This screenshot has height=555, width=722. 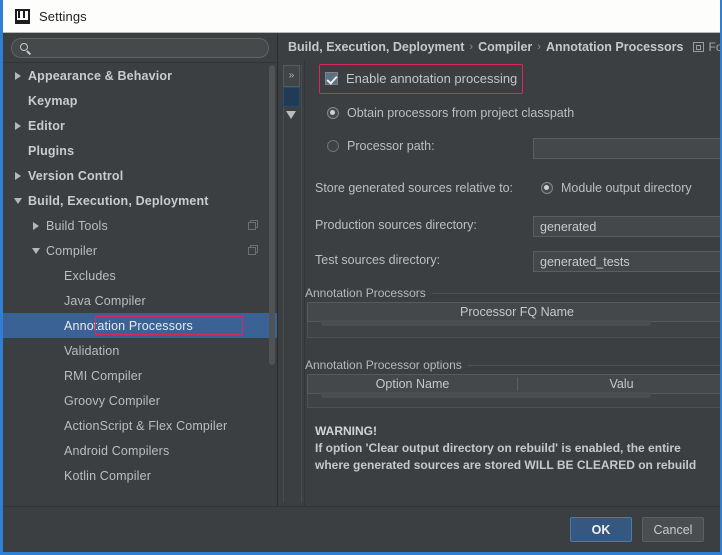 What do you see at coordinates (117, 450) in the screenshot?
I see `sidebar-item-label: Android Compilers` at bounding box center [117, 450].